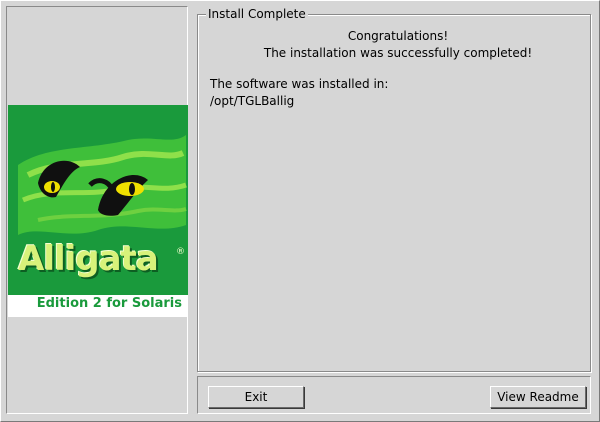  I want to click on install-path: /opt/TGLBallig, so click(252, 101).